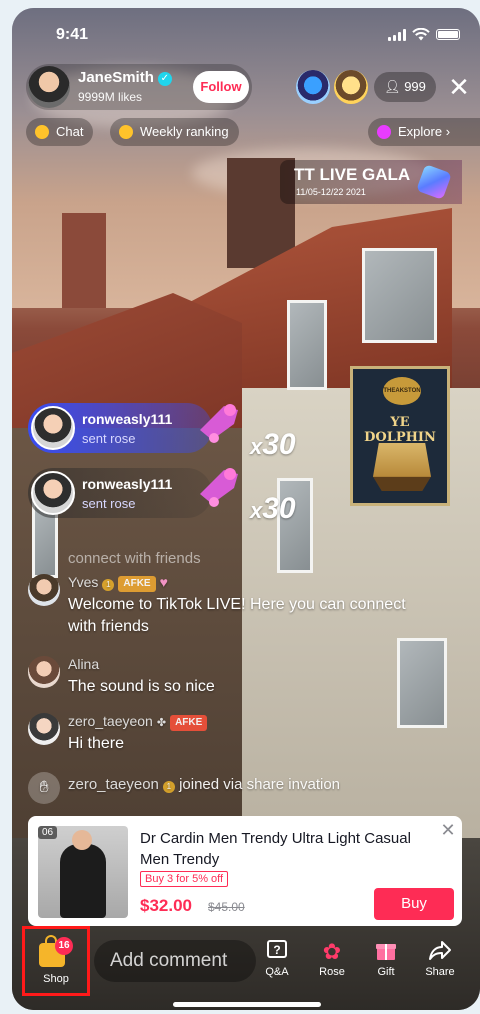 The image size is (480, 1014). What do you see at coordinates (49, 87) in the screenshot?
I see `host-avatar` at bounding box center [49, 87].